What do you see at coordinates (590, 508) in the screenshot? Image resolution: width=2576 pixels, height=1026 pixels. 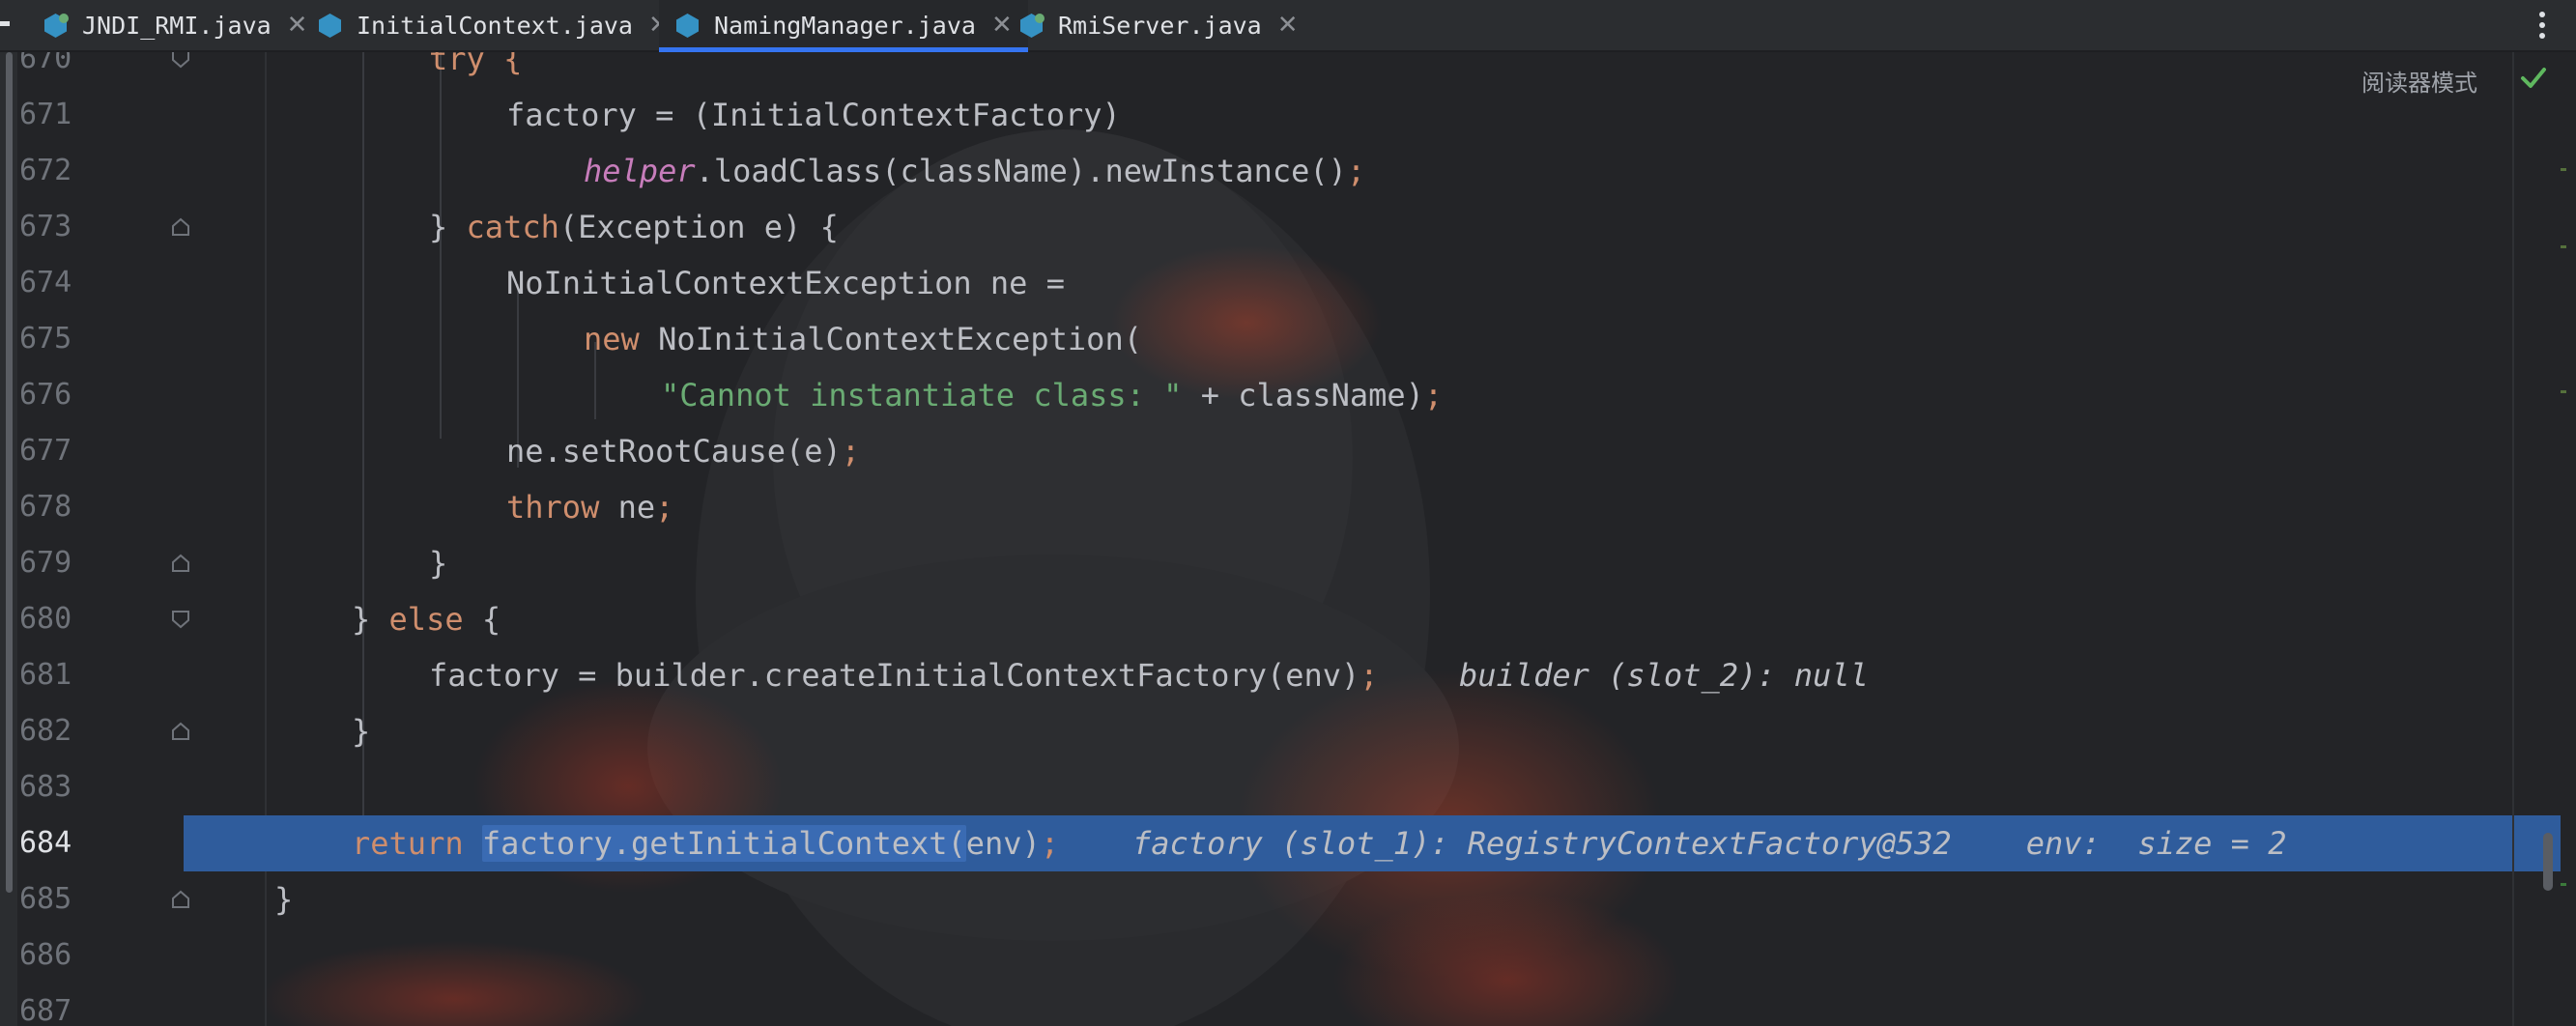 I see `code-text: throw ne;` at bounding box center [590, 508].